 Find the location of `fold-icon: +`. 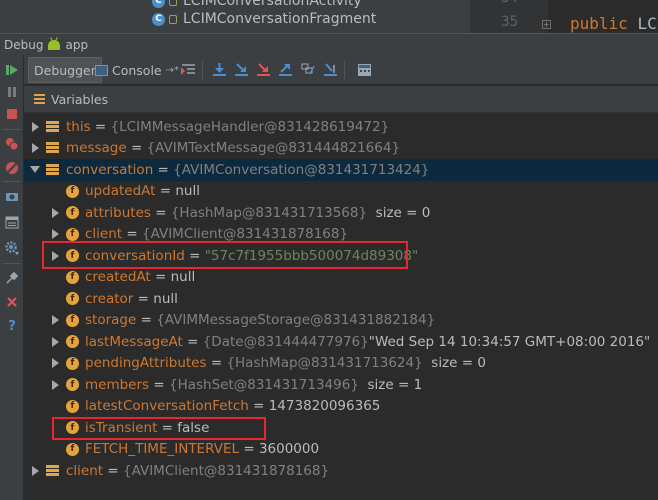

fold-icon: + is located at coordinates (546, 24).